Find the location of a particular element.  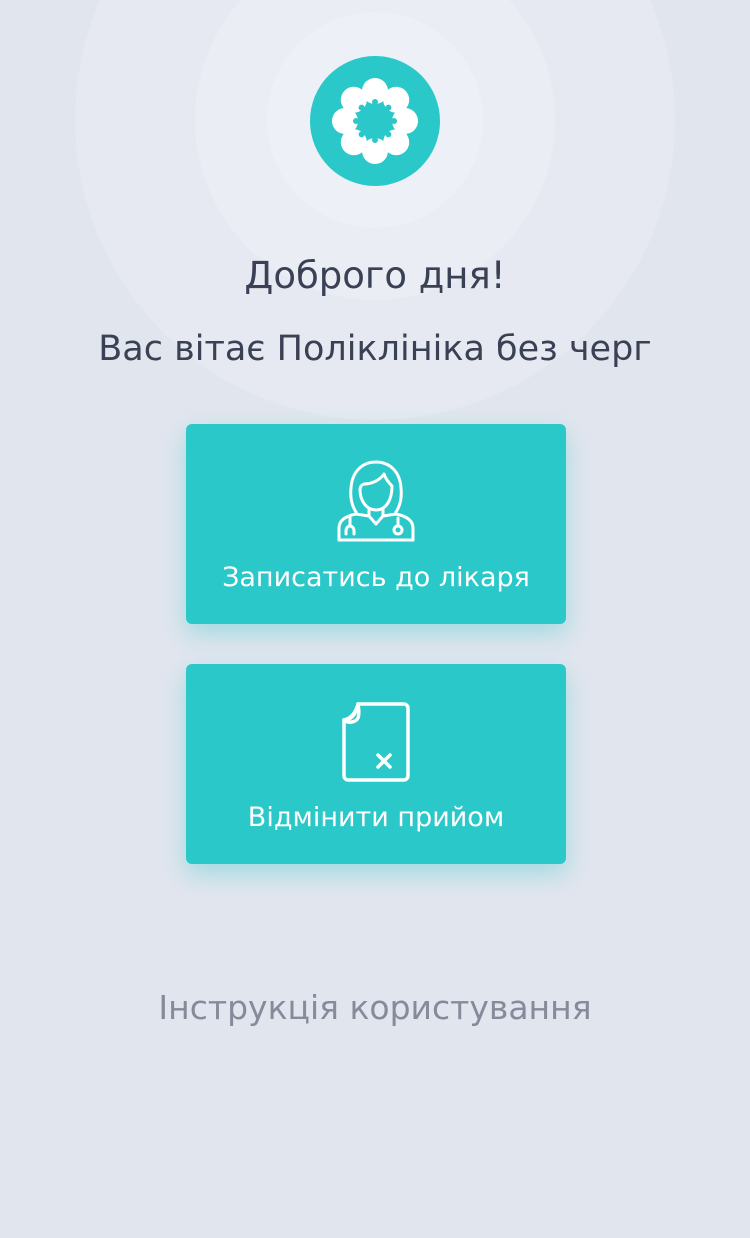

logo is located at coordinates (375, 121).